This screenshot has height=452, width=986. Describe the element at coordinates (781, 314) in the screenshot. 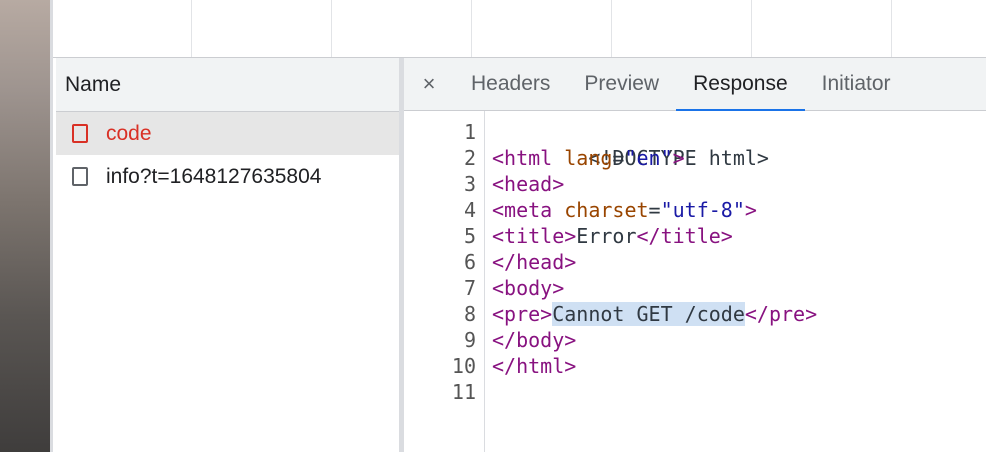

I see `tag-token: </pre>` at that location.